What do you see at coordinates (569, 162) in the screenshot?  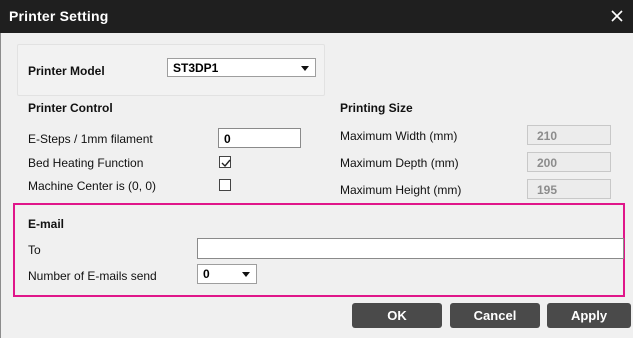 I see `max-depth-field: 200` at bounding box center [569, 162].